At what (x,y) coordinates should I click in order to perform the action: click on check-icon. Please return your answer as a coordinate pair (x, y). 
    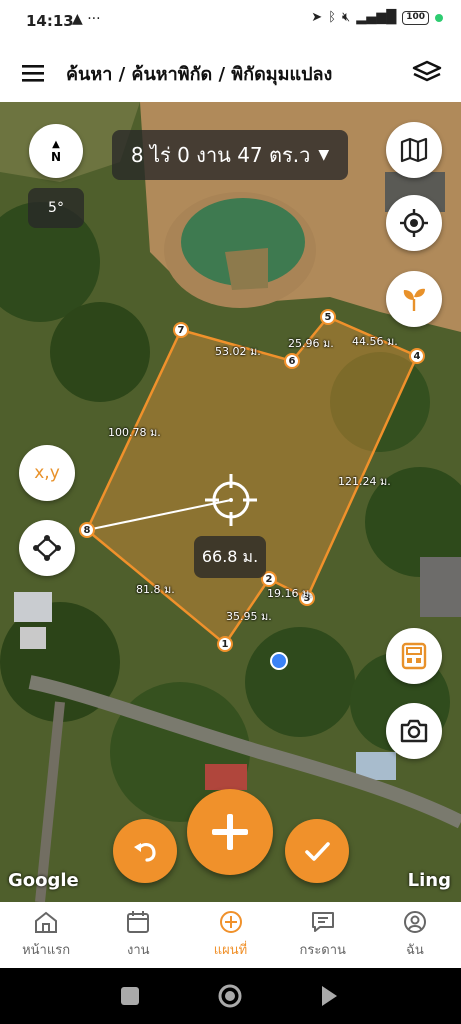
    Looking at the image, I should click on (317, 851).